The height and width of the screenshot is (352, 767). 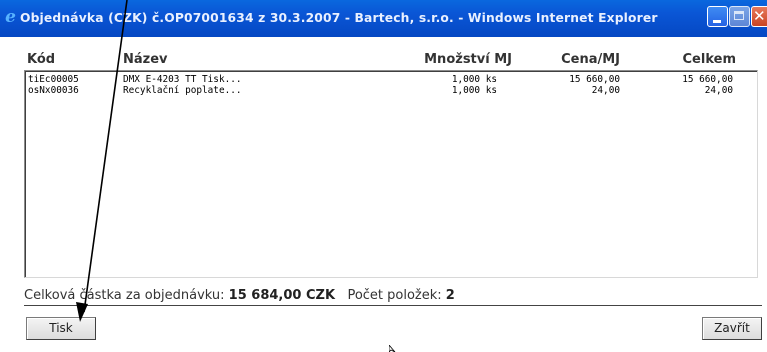 What do you see at coordinates (605, 90) in the screenshot?
I see `item-price: 24,00` at bounding box center [605, 90].